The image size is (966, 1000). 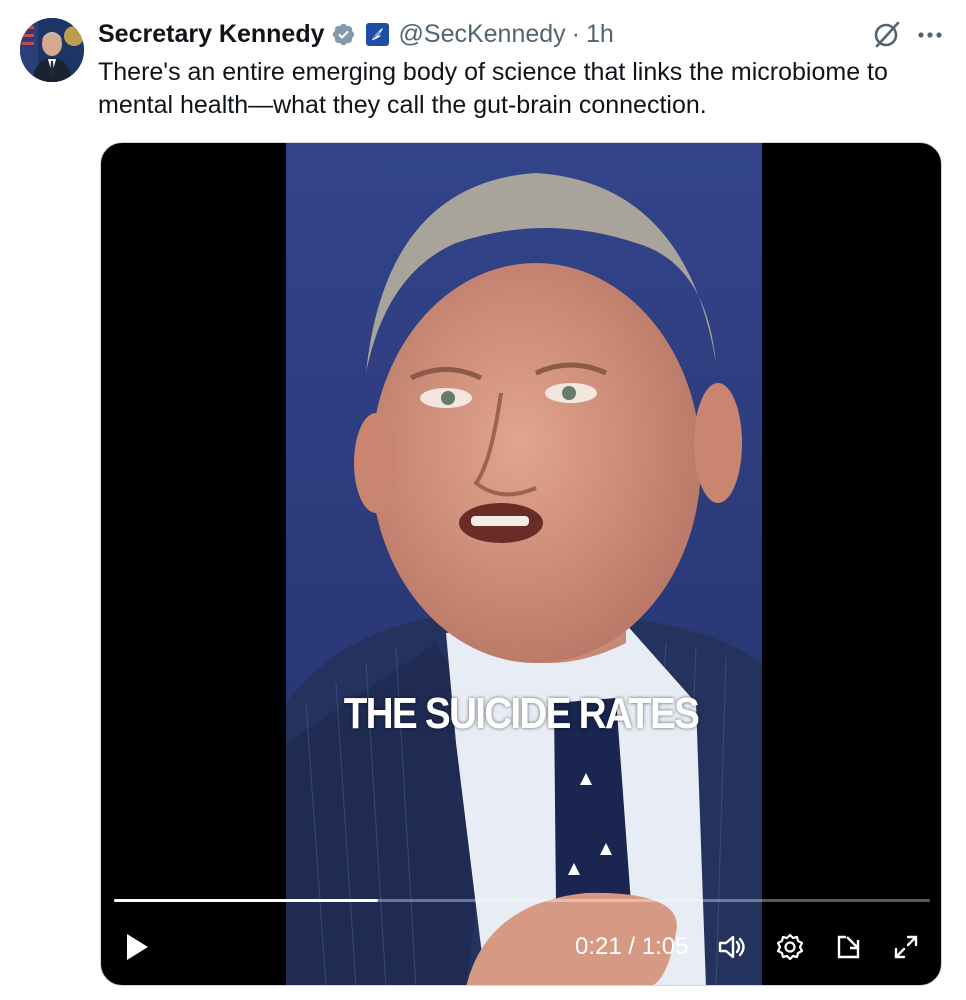 I want to click on play-button, so click(x=137, y=947).